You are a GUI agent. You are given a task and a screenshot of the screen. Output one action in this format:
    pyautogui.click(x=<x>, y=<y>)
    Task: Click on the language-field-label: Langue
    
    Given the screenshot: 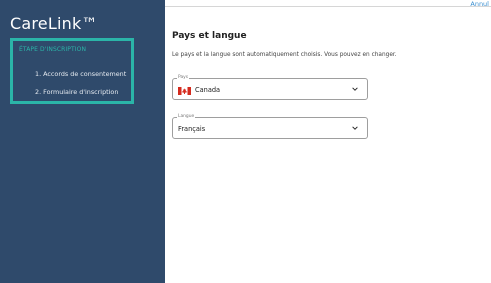 What is the action you would take?
    pyautogui.click(x=186, y=116)
    